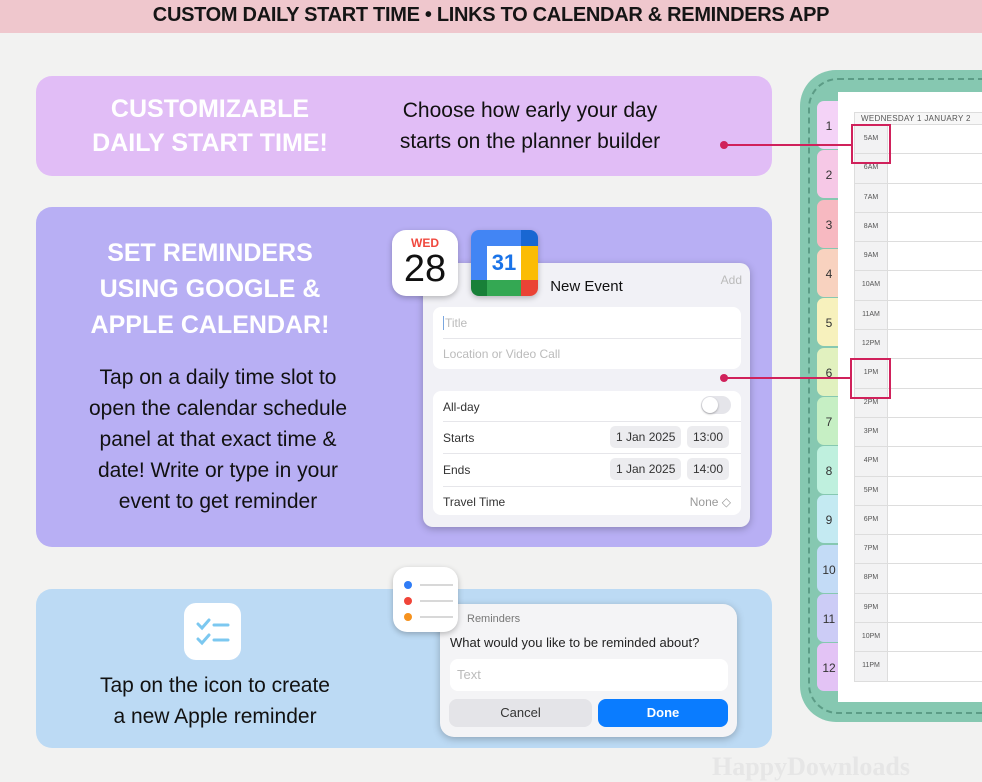  Describe the element at coordinates (457, 470) in the screenshot. I see `ends-label: Ends` at that location.